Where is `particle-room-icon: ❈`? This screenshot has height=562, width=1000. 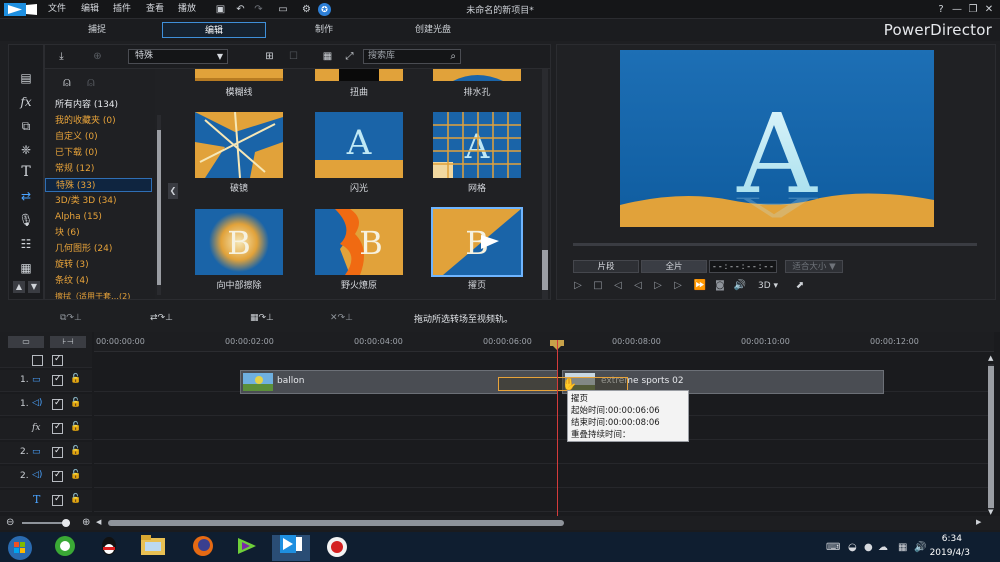 particle-room-icon: ❈ is located at coordinates (26, 150).